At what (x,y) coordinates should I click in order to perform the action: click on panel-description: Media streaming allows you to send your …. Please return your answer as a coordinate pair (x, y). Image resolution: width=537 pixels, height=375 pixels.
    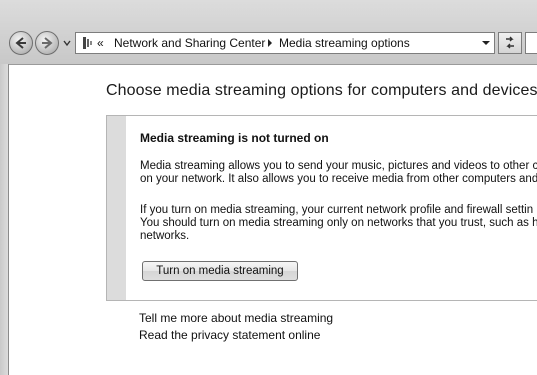
    Looking at the image, I should click on (338, 173).